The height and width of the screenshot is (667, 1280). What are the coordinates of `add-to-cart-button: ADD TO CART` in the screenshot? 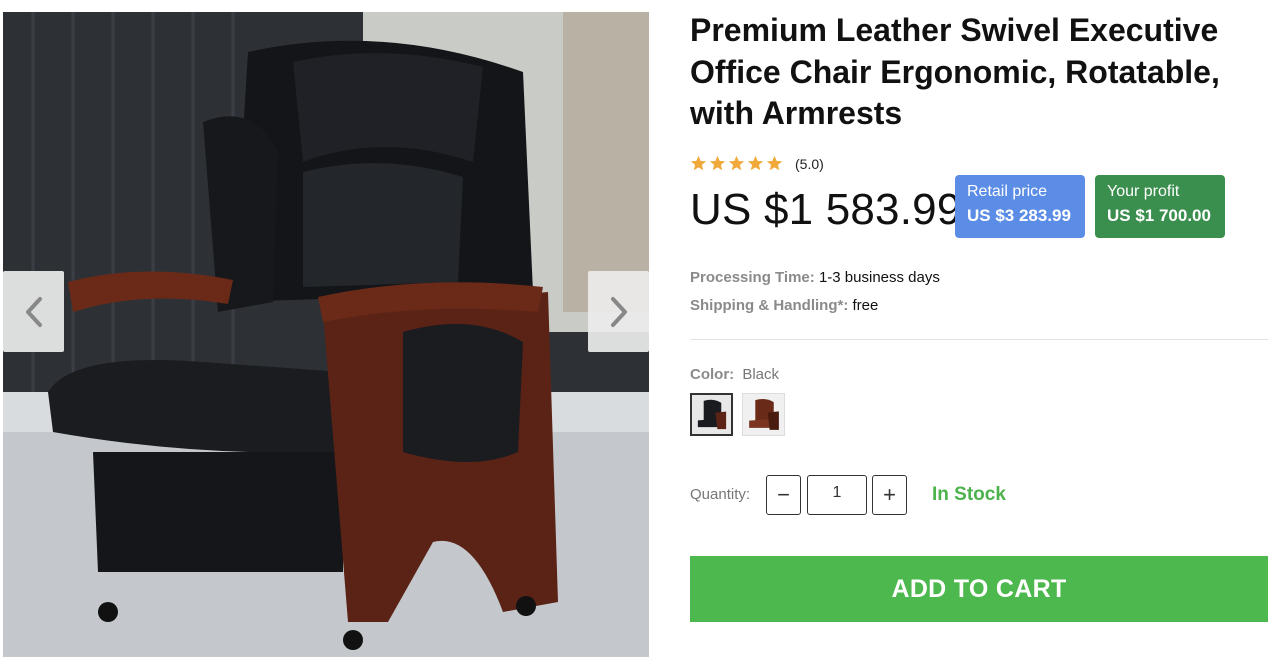 It's located at (979, 589).